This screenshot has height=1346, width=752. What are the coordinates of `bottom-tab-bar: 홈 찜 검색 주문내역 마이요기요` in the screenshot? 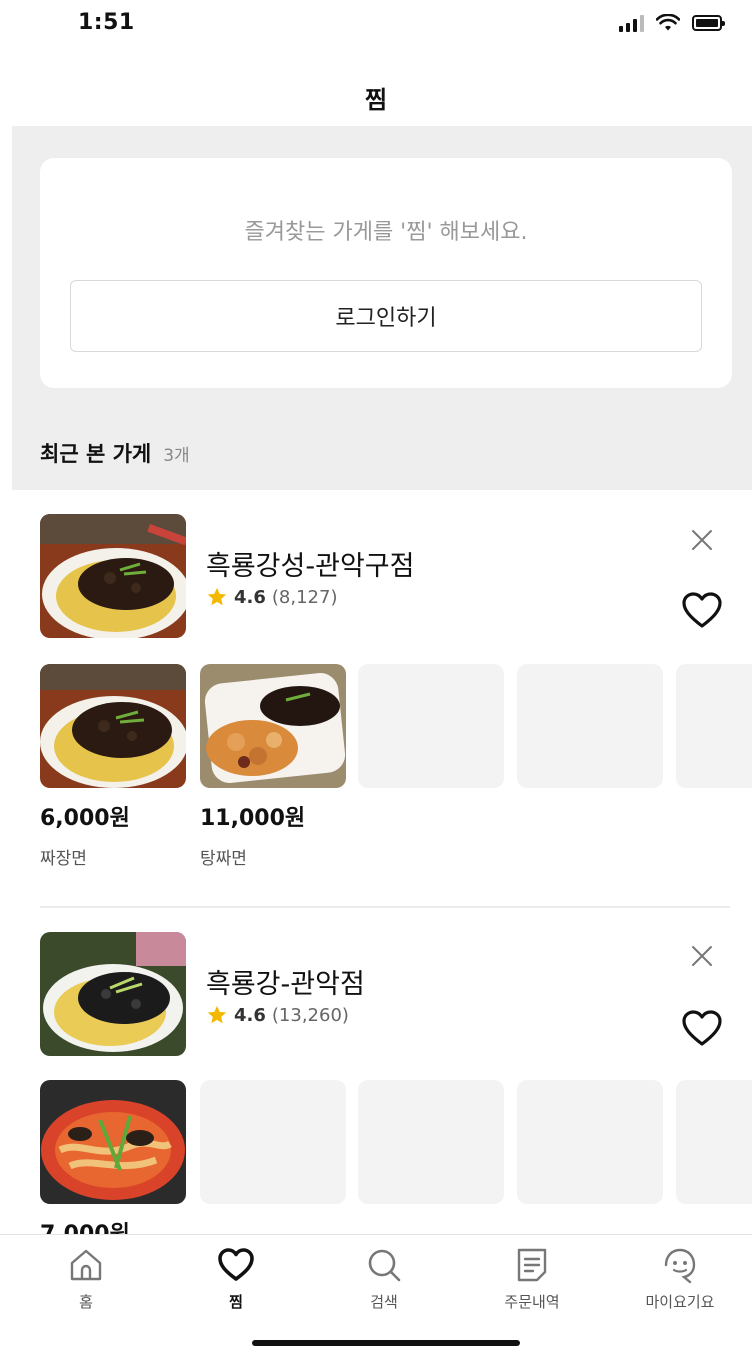 It's located at (376, 1290).